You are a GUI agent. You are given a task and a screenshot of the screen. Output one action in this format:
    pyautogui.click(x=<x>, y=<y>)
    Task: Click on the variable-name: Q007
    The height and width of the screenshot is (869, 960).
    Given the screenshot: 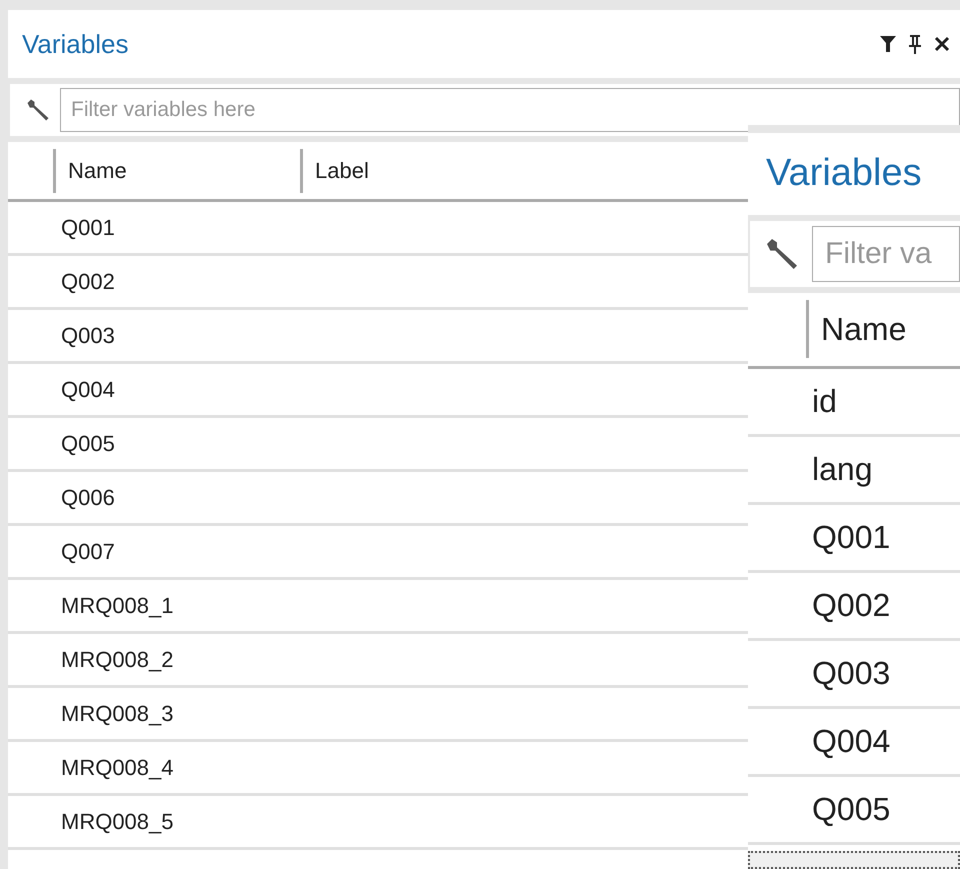 What is the action you would take?
    pyautogui.click(x=88, y=552)
    